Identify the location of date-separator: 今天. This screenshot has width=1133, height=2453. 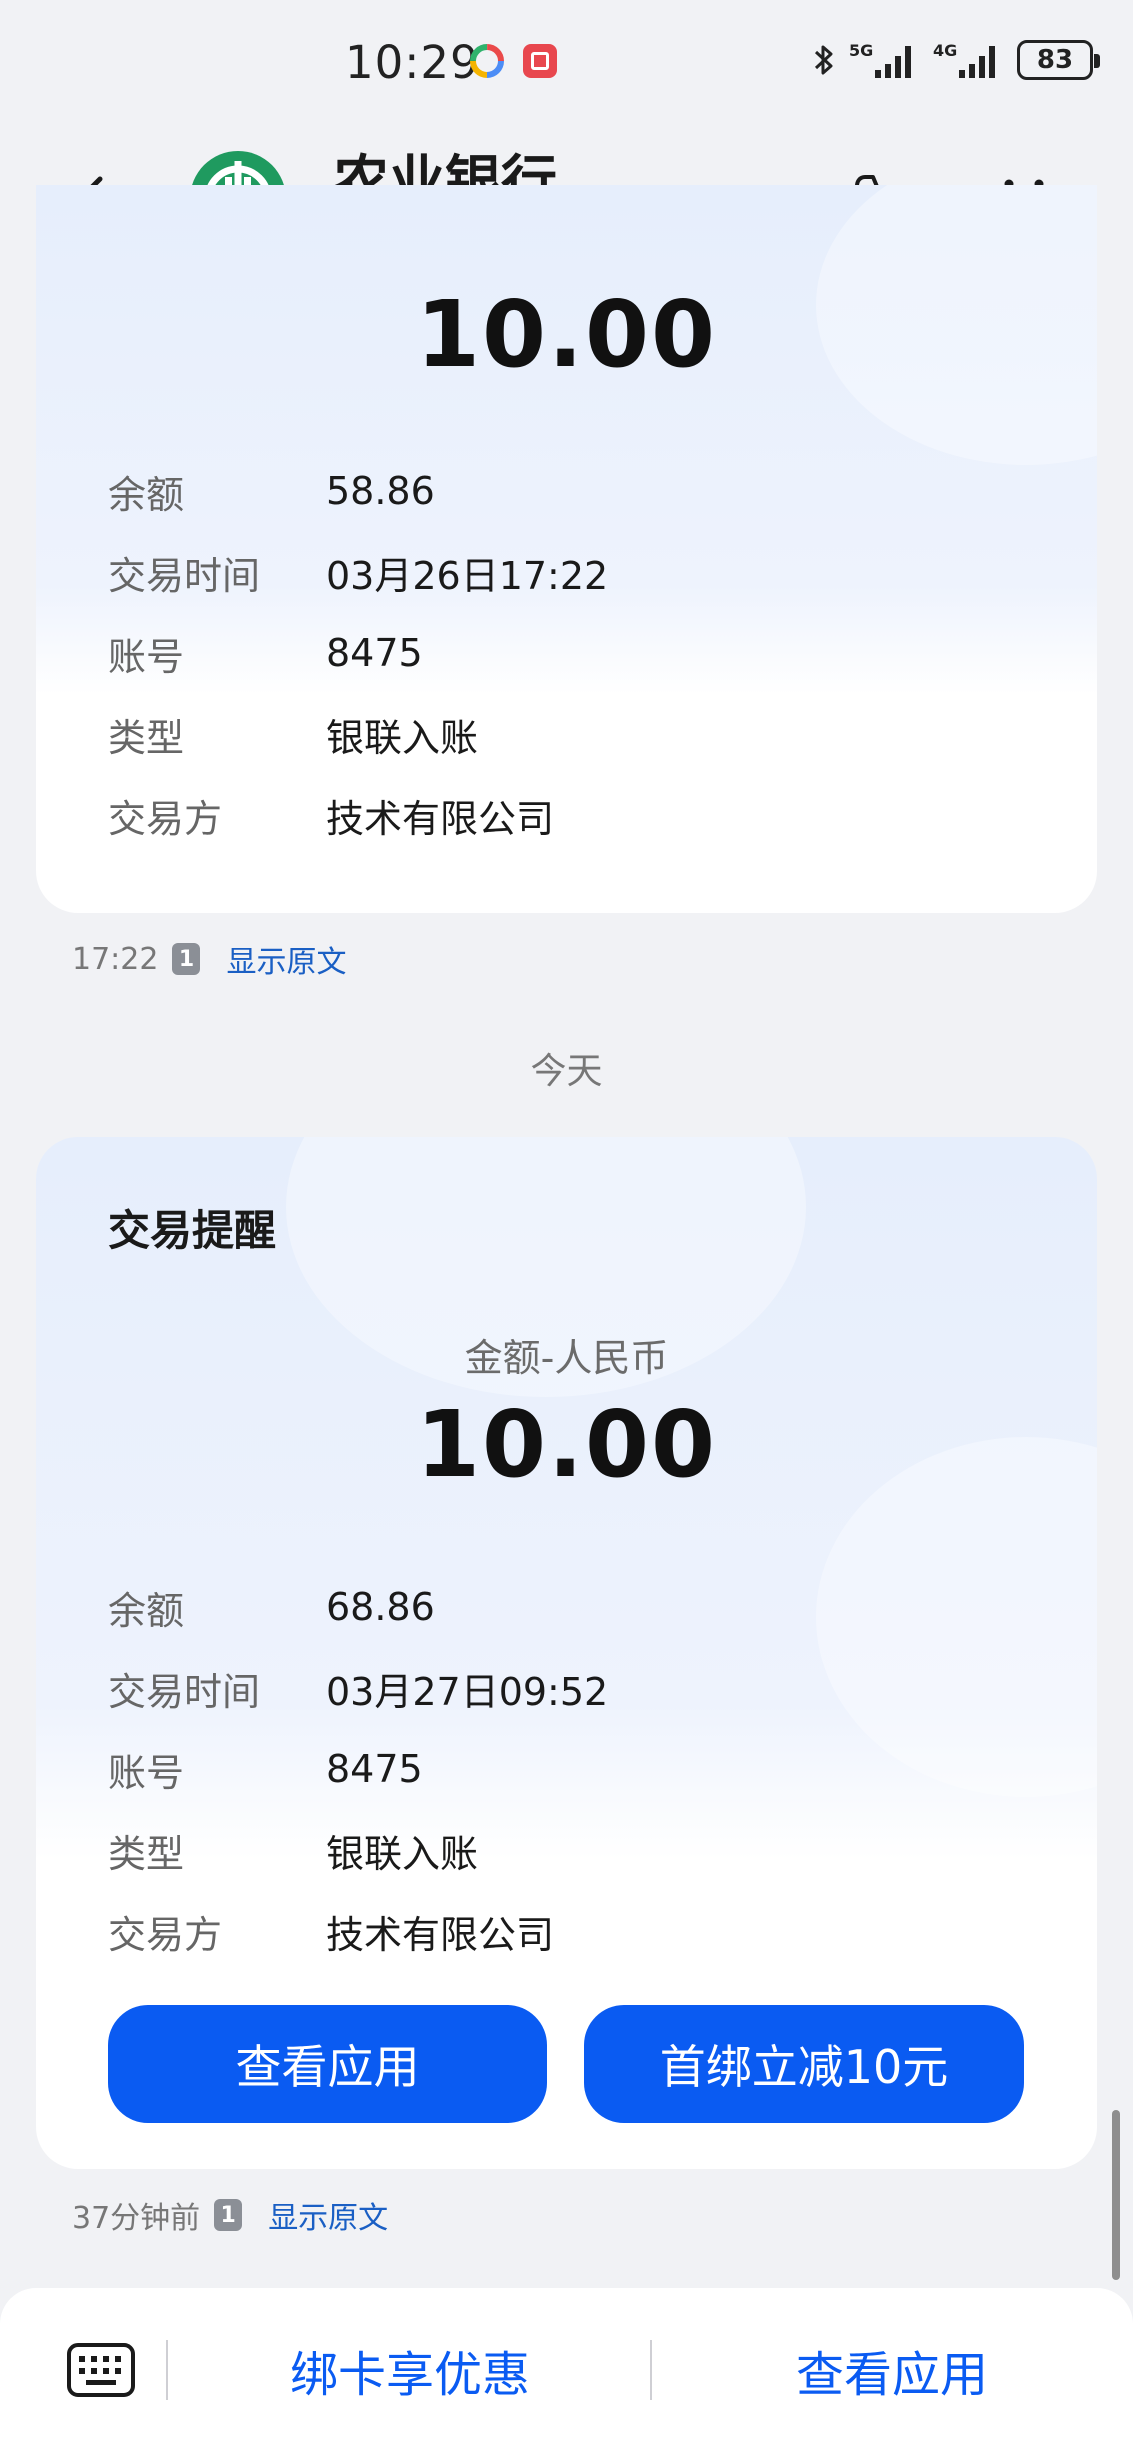
(566, 1071).